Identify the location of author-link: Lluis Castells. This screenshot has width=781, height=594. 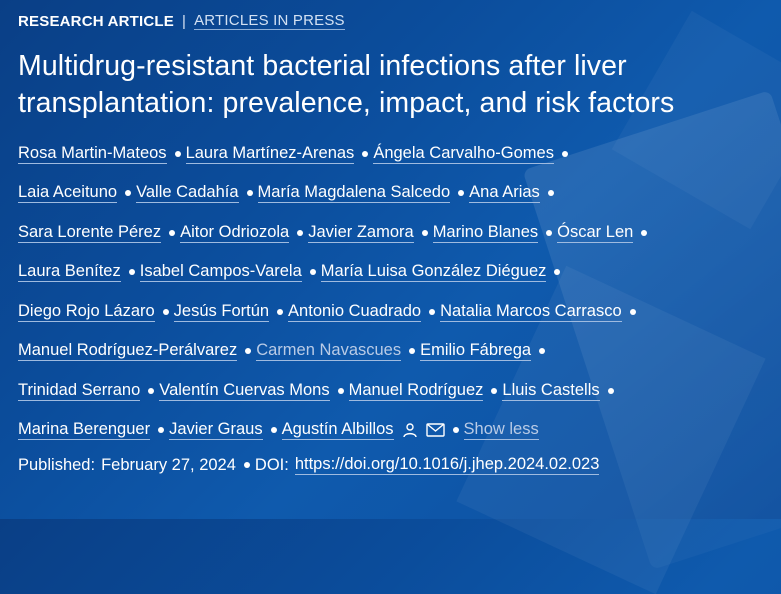
(551, 391).